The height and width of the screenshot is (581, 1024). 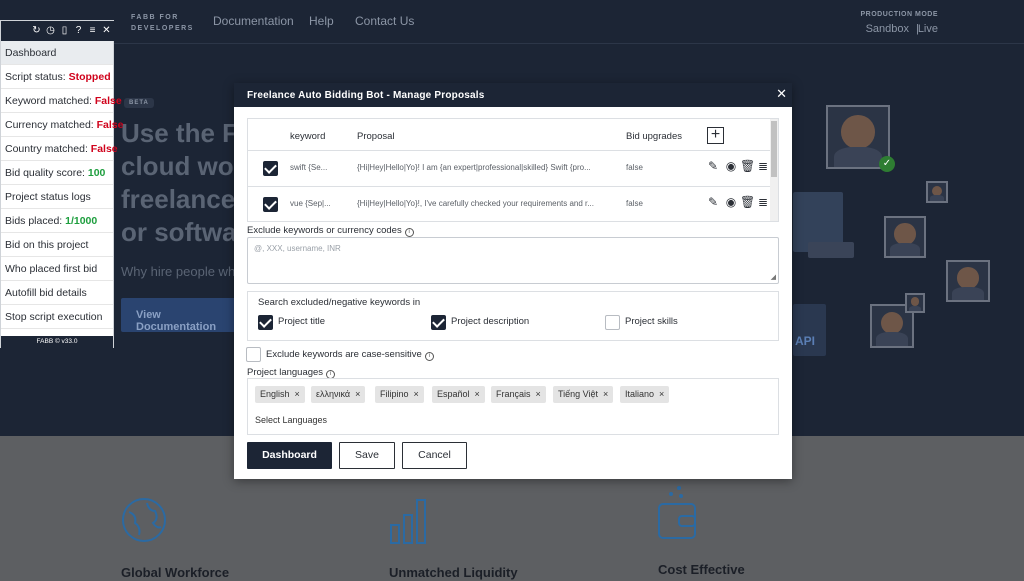 I want to click on panel-item-script-status: Script status: Stopped, so click(x=57, y=77).